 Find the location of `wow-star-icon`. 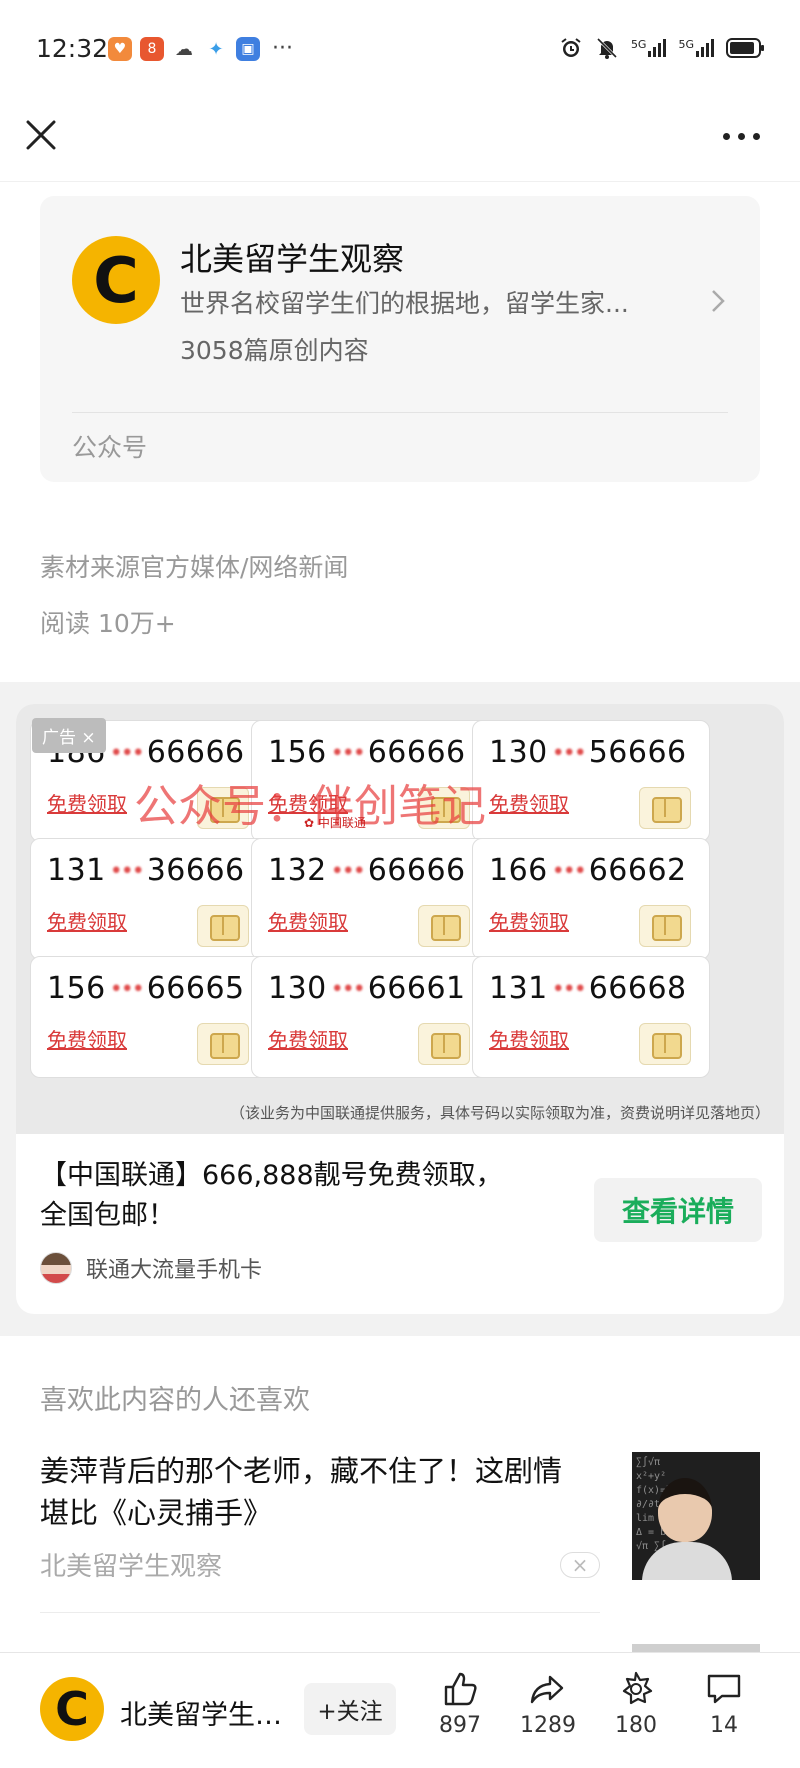

wow-star-icon is located at coordinates (637, 1688).